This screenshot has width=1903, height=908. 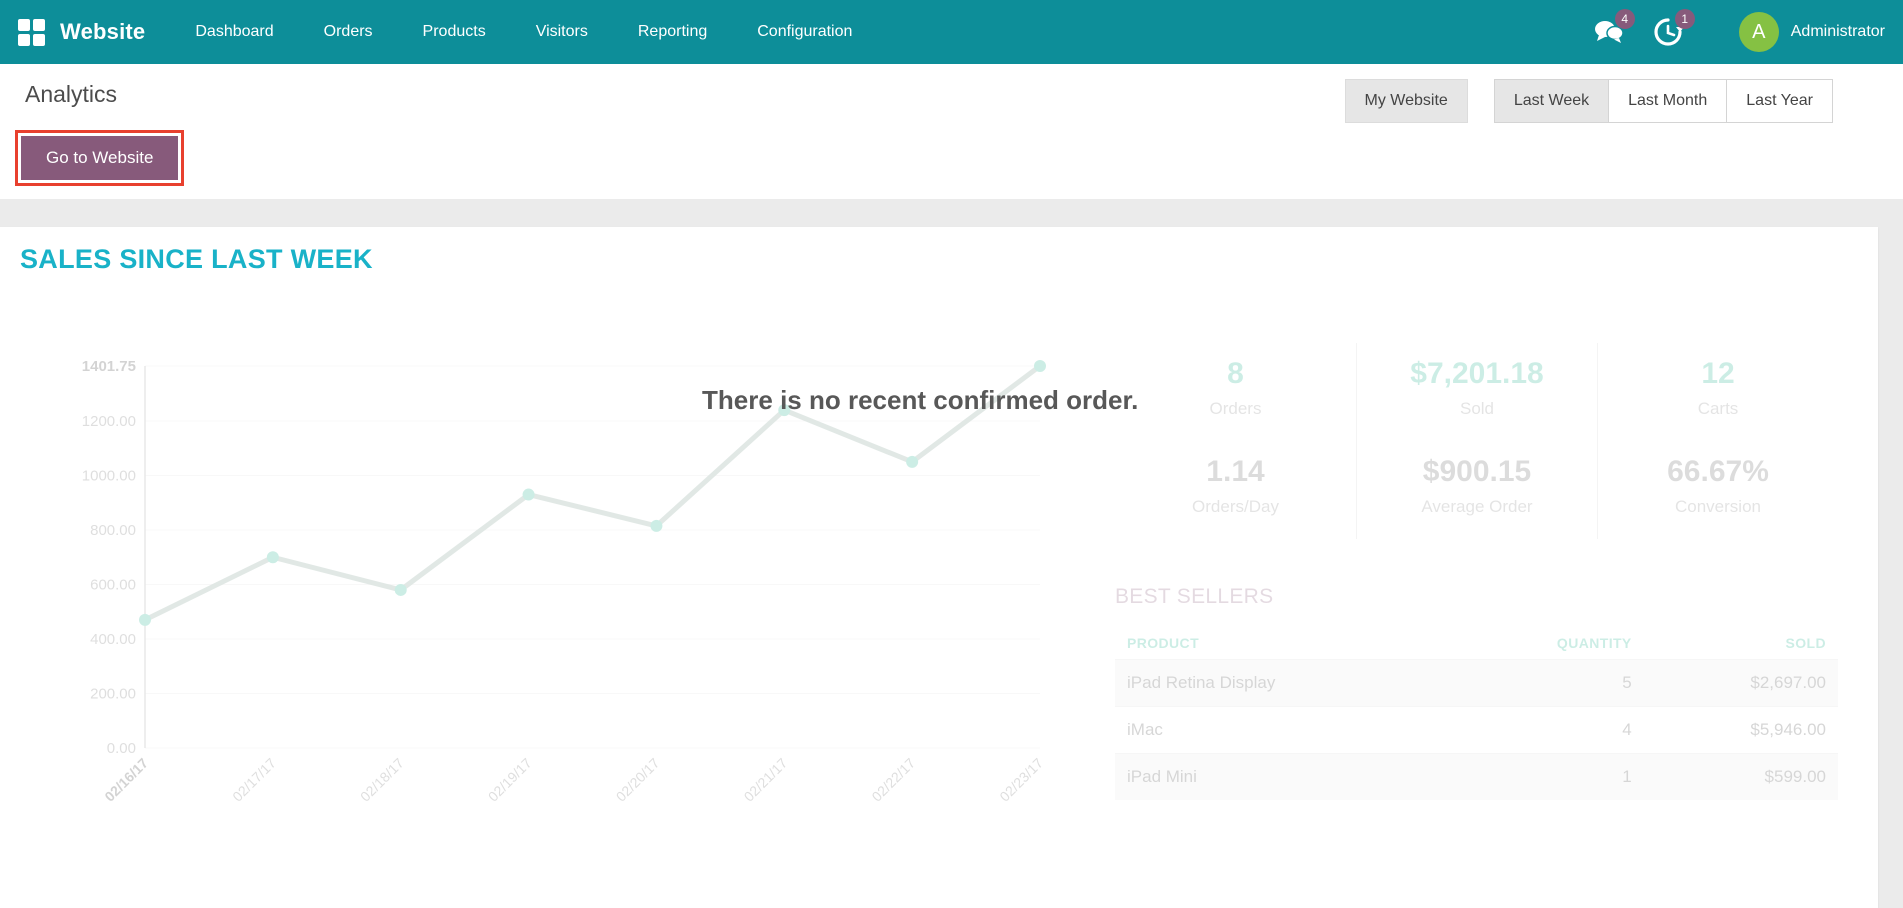 What do you see at coordinates (1021, 780) in the screenshot?
I see `svg-text: 02/23/17` at bounding box center [1021, 780].